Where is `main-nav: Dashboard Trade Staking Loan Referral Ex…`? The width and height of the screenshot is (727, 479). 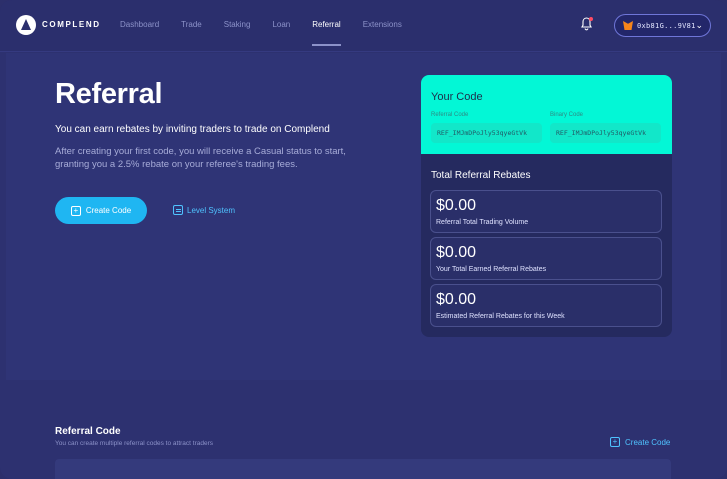 main-nav: Dashboard Trade Staking Loan Referral Ex… is located at coordinates (272, 33).